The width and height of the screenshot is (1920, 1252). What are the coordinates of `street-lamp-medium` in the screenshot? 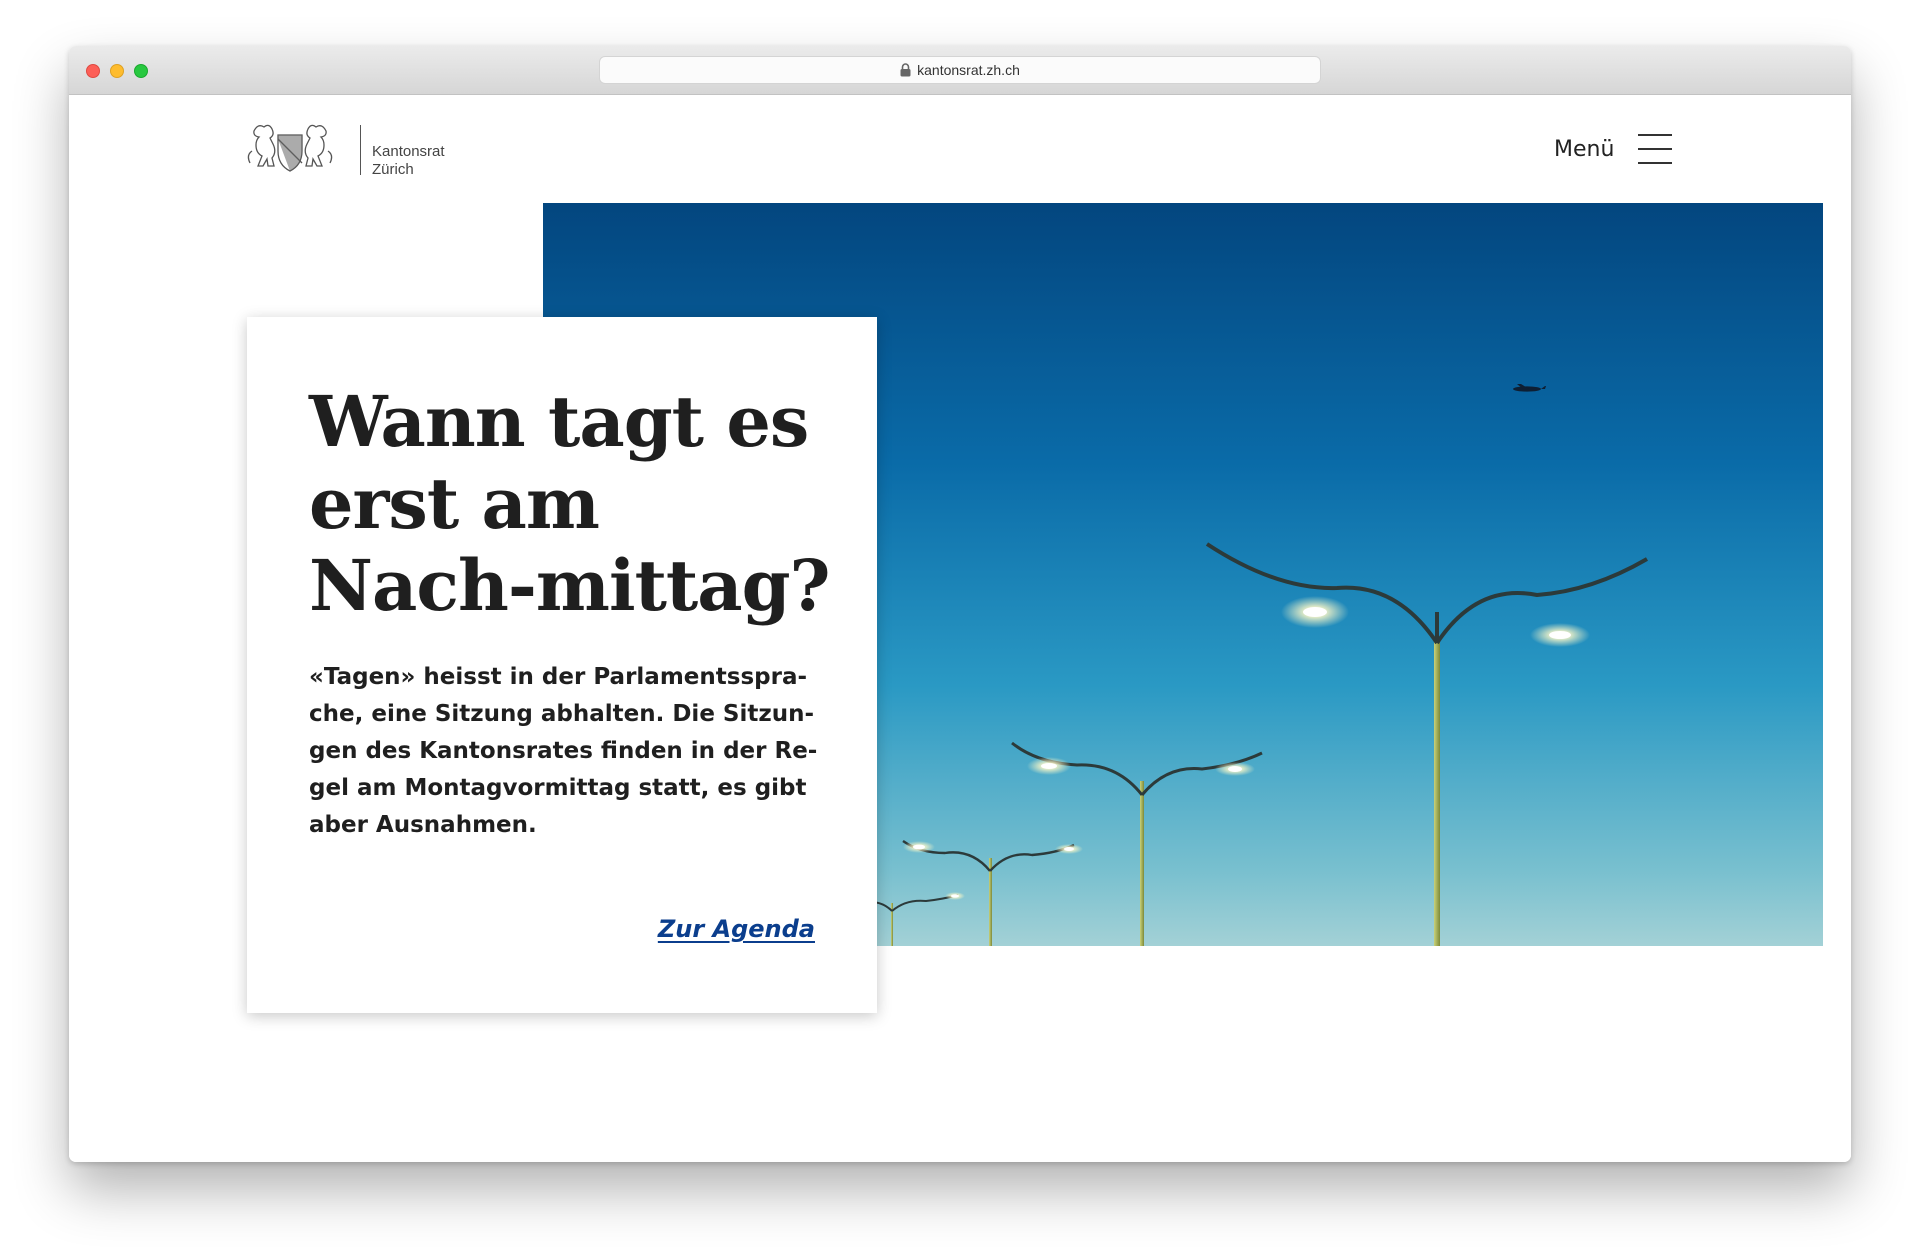 It's located at (1137, 843).